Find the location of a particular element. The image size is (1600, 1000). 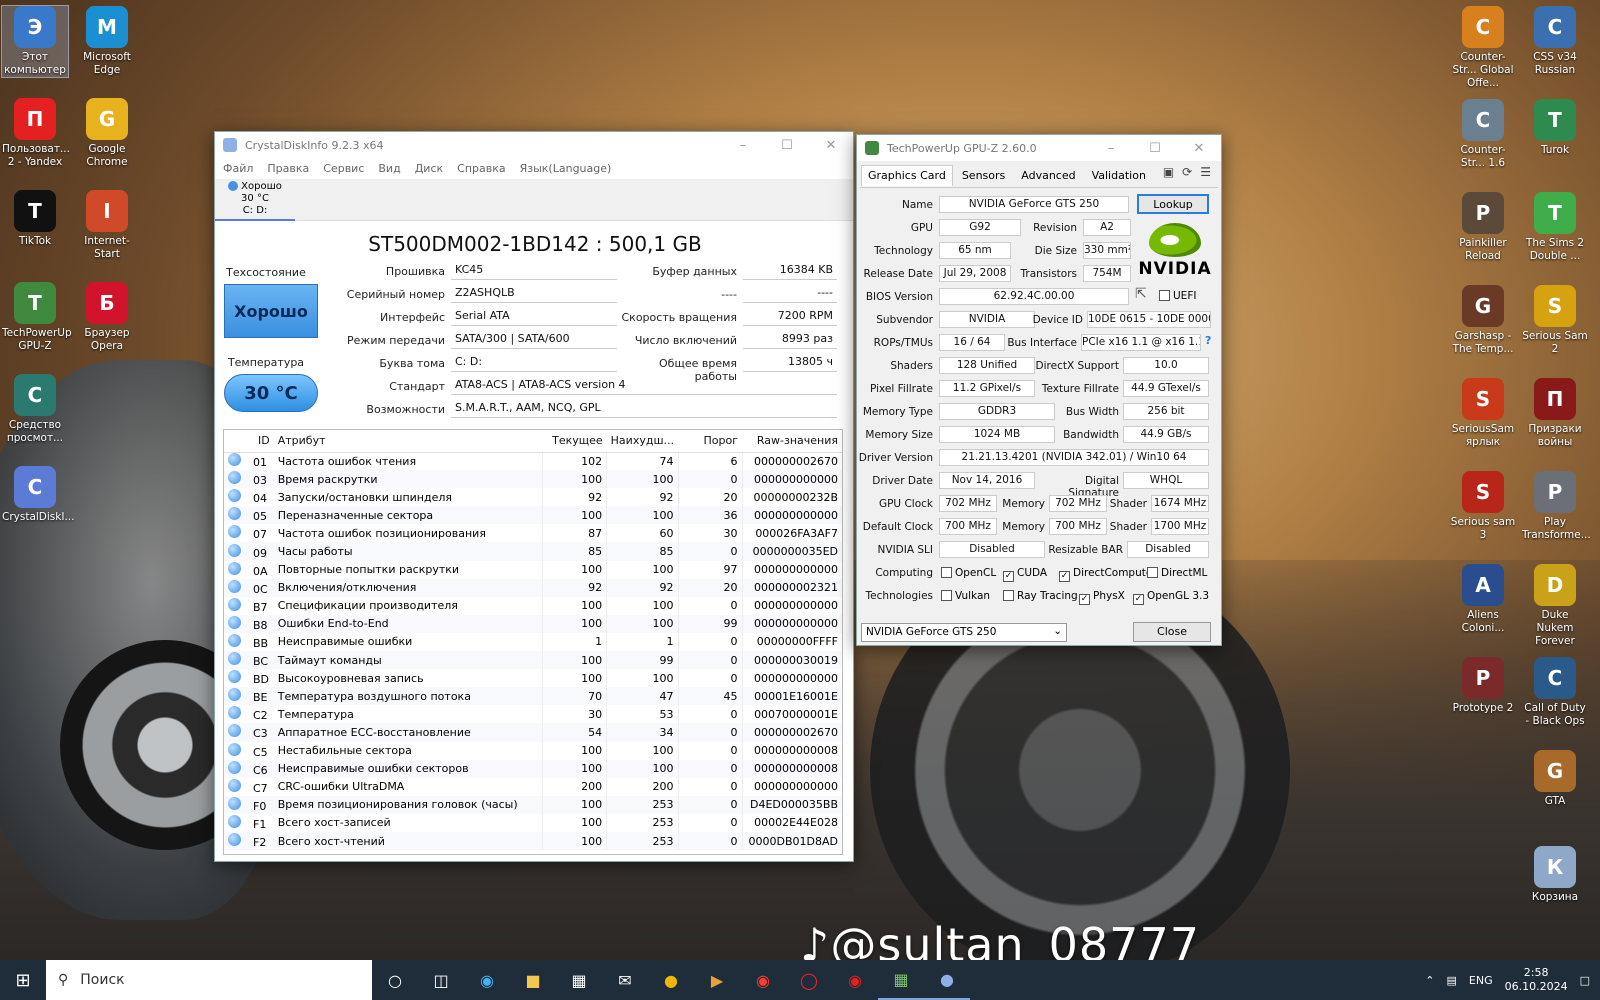

table-row: 03 Время раскрутки 100 100 0 000000000000 is located at coordinates (533, 479).